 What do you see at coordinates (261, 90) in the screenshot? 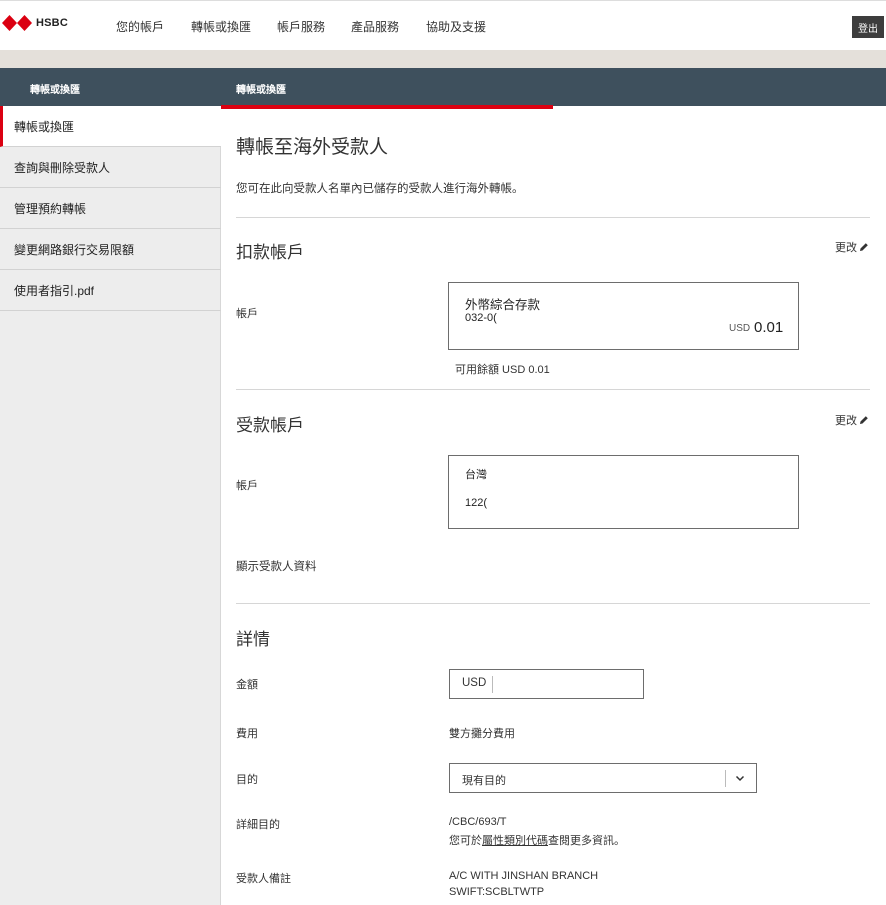
I see `page-heading-tab: 轉帳或換匯` at bounding box center [261, 90].